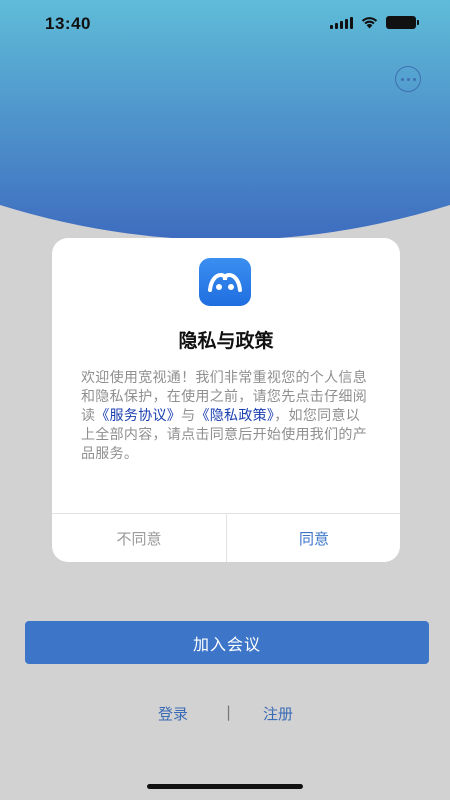 The height and width of the screenshot is (800, 450). I want to click on register-link: 注册, so click(278, 713).